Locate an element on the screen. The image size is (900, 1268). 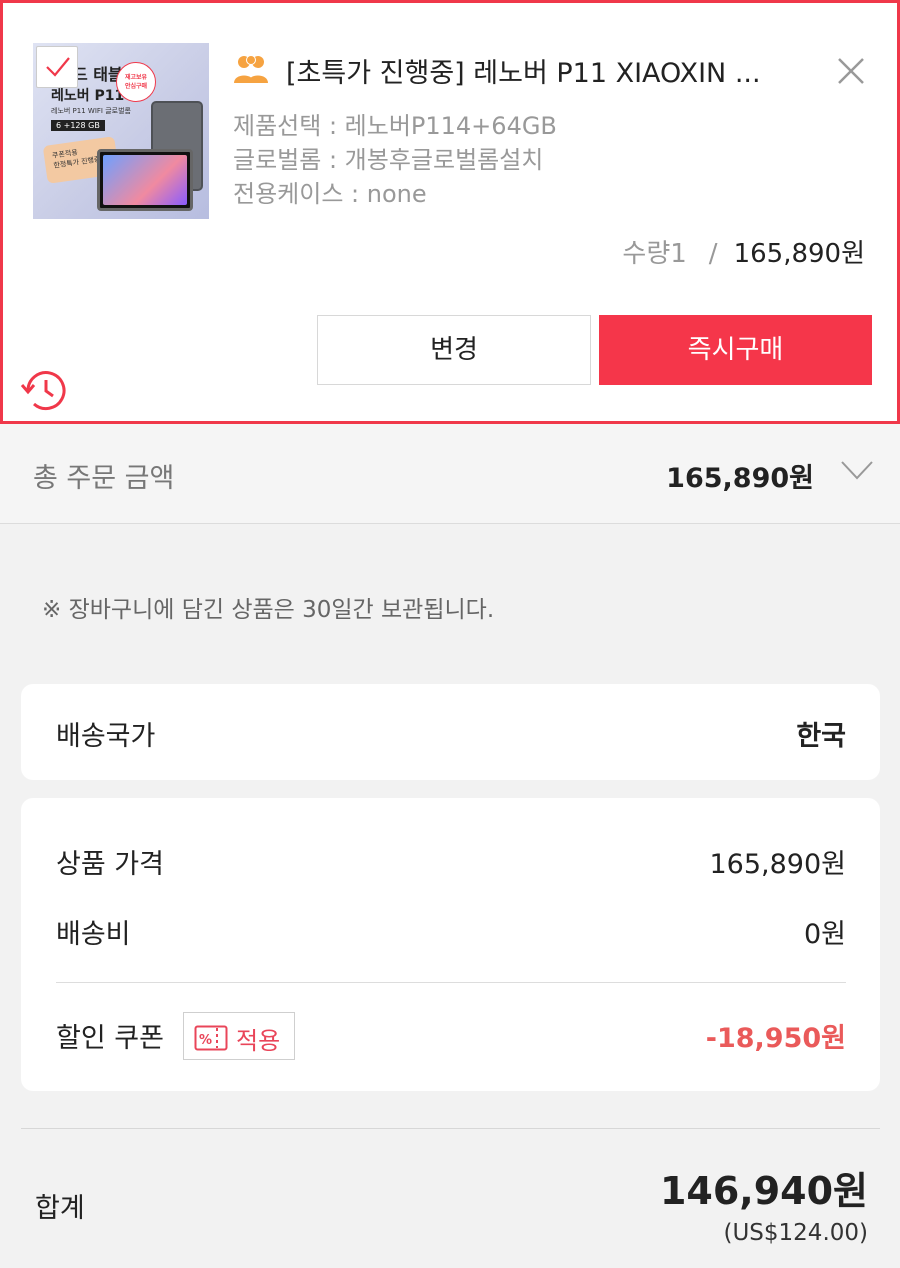
close-icon is located at coordinates (851, 71).